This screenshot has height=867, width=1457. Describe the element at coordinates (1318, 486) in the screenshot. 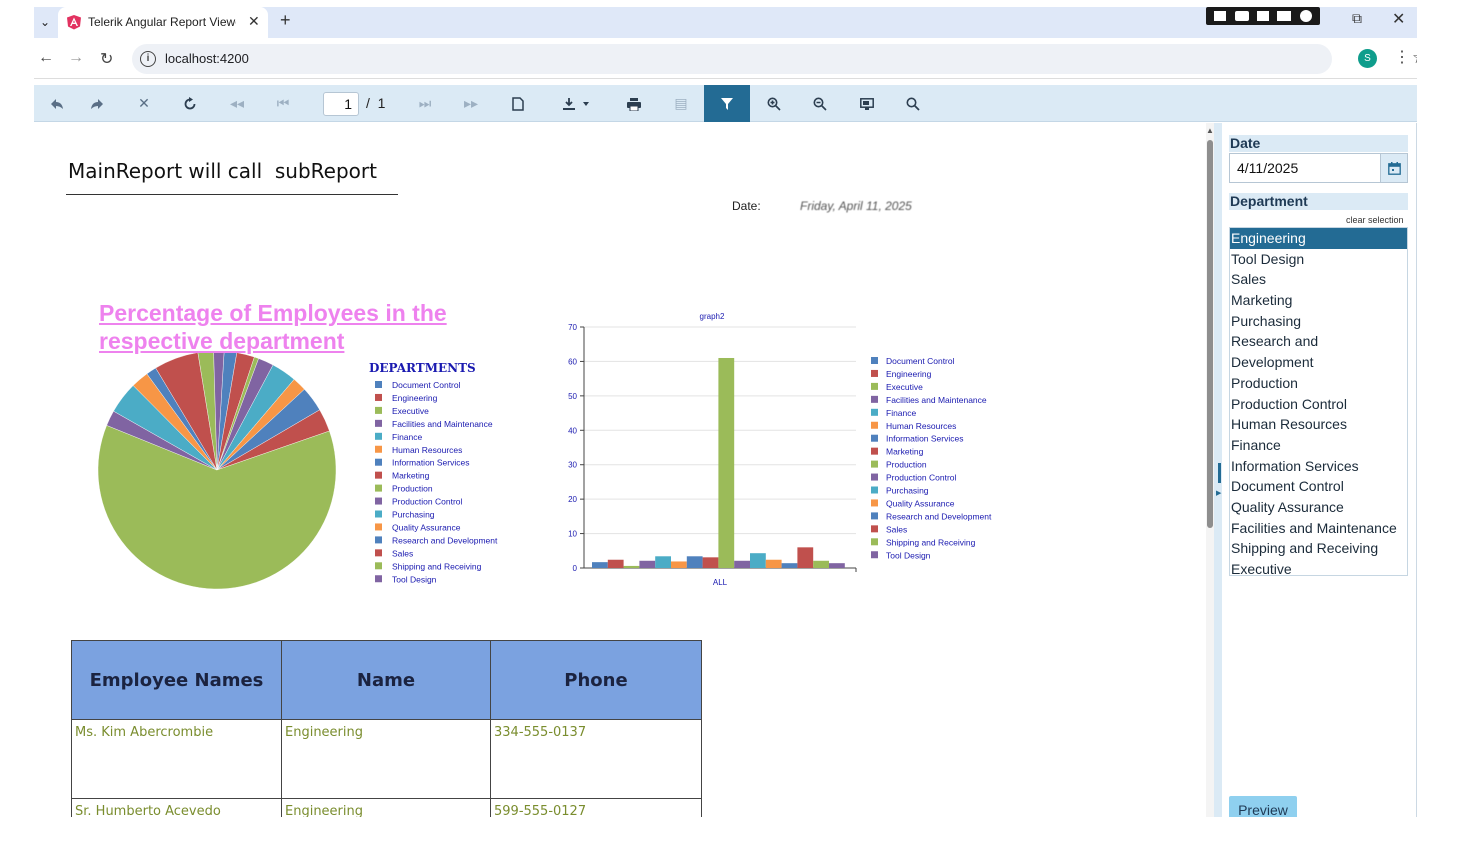

I see `list-item: Document Control` at that location.